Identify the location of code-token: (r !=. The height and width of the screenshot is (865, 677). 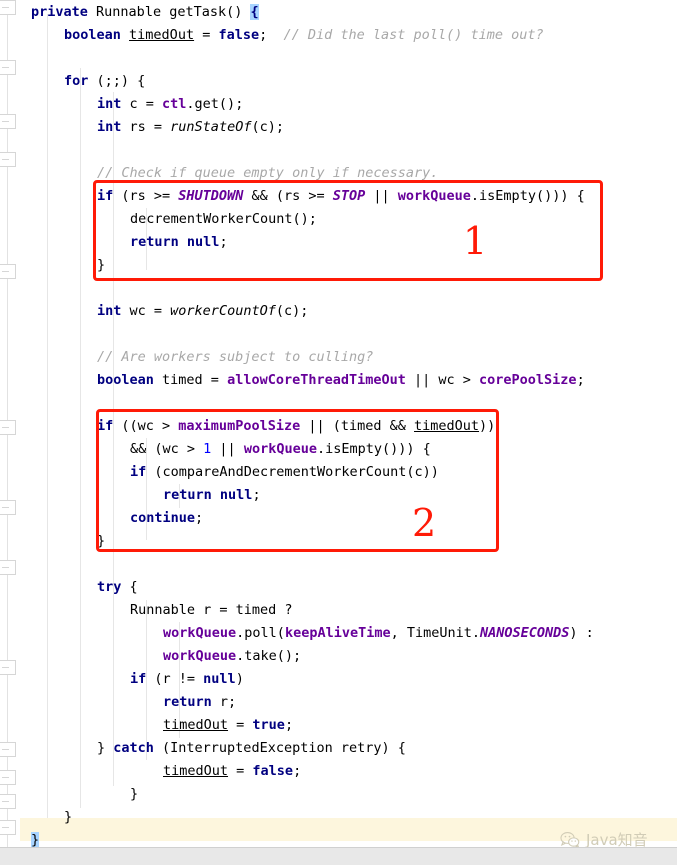
(175, 679).